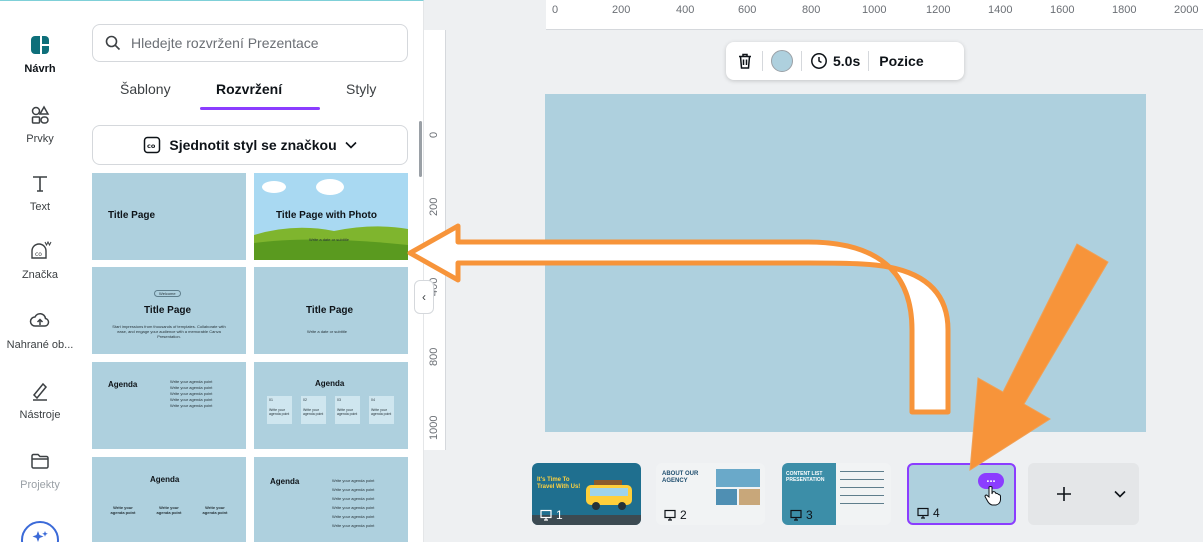 The image size is (1203, 542). Describe the element at coordinates (874, 10) in the screenshot. I see `ruler-tick: 1000` at that location.